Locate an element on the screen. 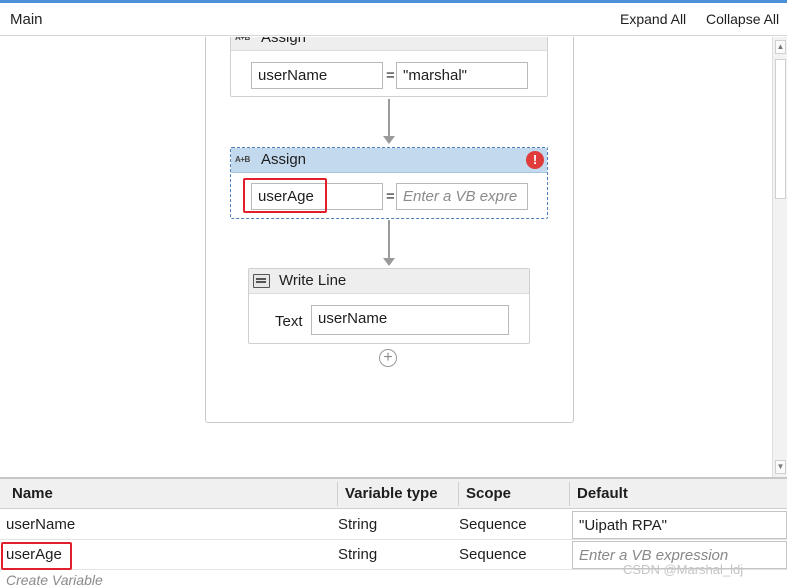 This screenshot has height=587, width=787. collapse-all-button: Collapse All is located at coordinates (742, 19).